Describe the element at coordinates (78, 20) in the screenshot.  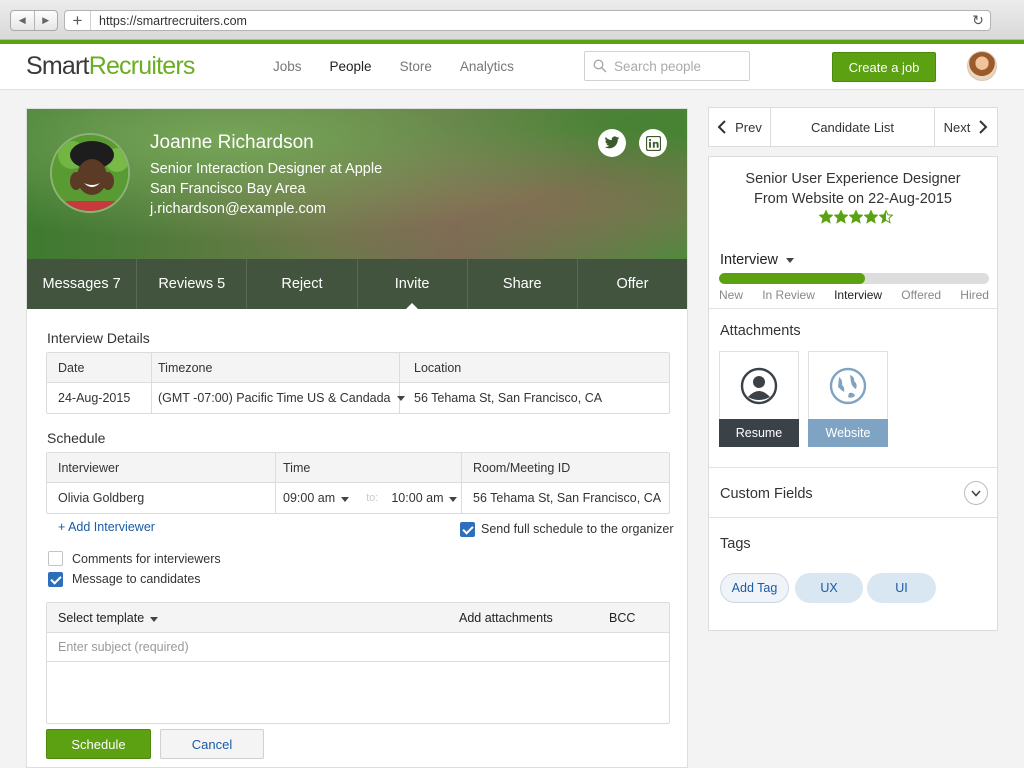
I see `new-tab-icon: +` at that location.